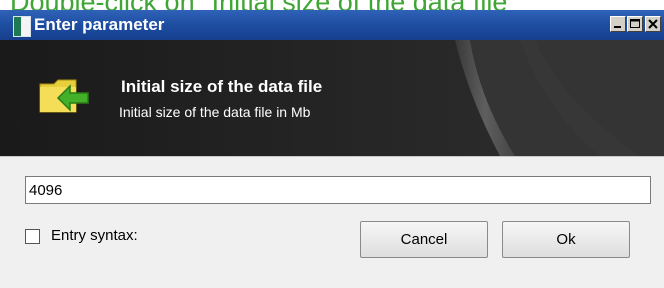  I want to click on minimize-button, so click(618, 24).